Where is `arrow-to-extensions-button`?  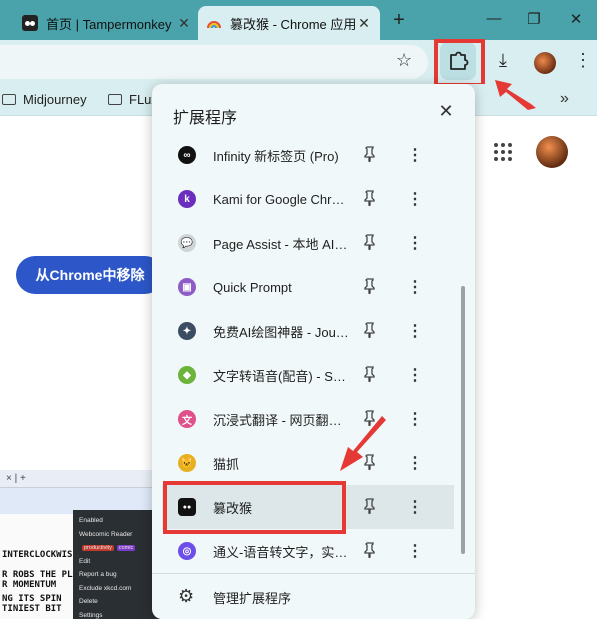
arrow-to-extensions-button is located at coordinates (515, 95).